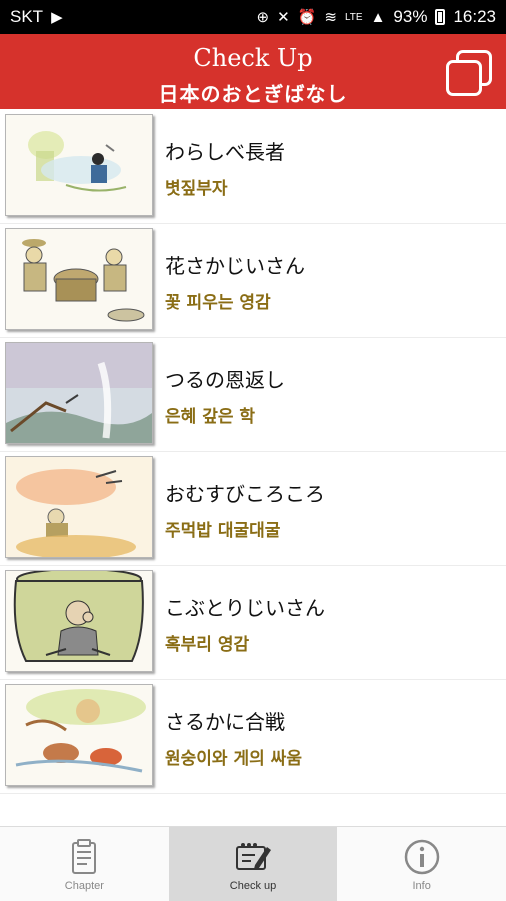 This screenshot has height=901, width=506. What do you see at coordinates (253, 737) in the screenshot?
I see `story-item-sarukani: さるかに合戦 원숭이와 게의 싸움` at bounding box center [253, 737].